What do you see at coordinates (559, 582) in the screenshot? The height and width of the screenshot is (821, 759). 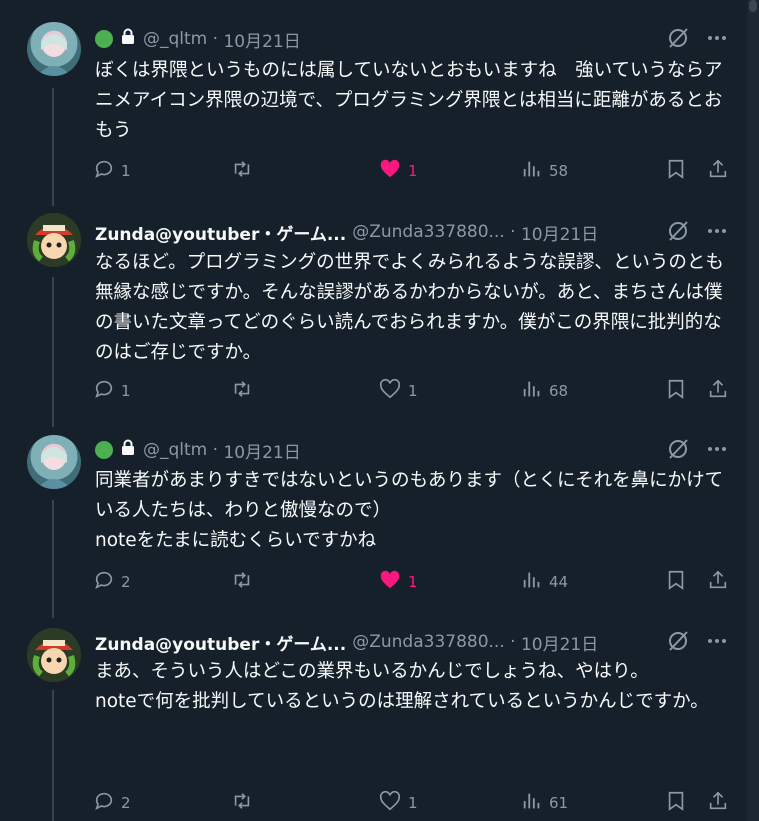 I see `view-count: 44` at bounding box center [559, 582].